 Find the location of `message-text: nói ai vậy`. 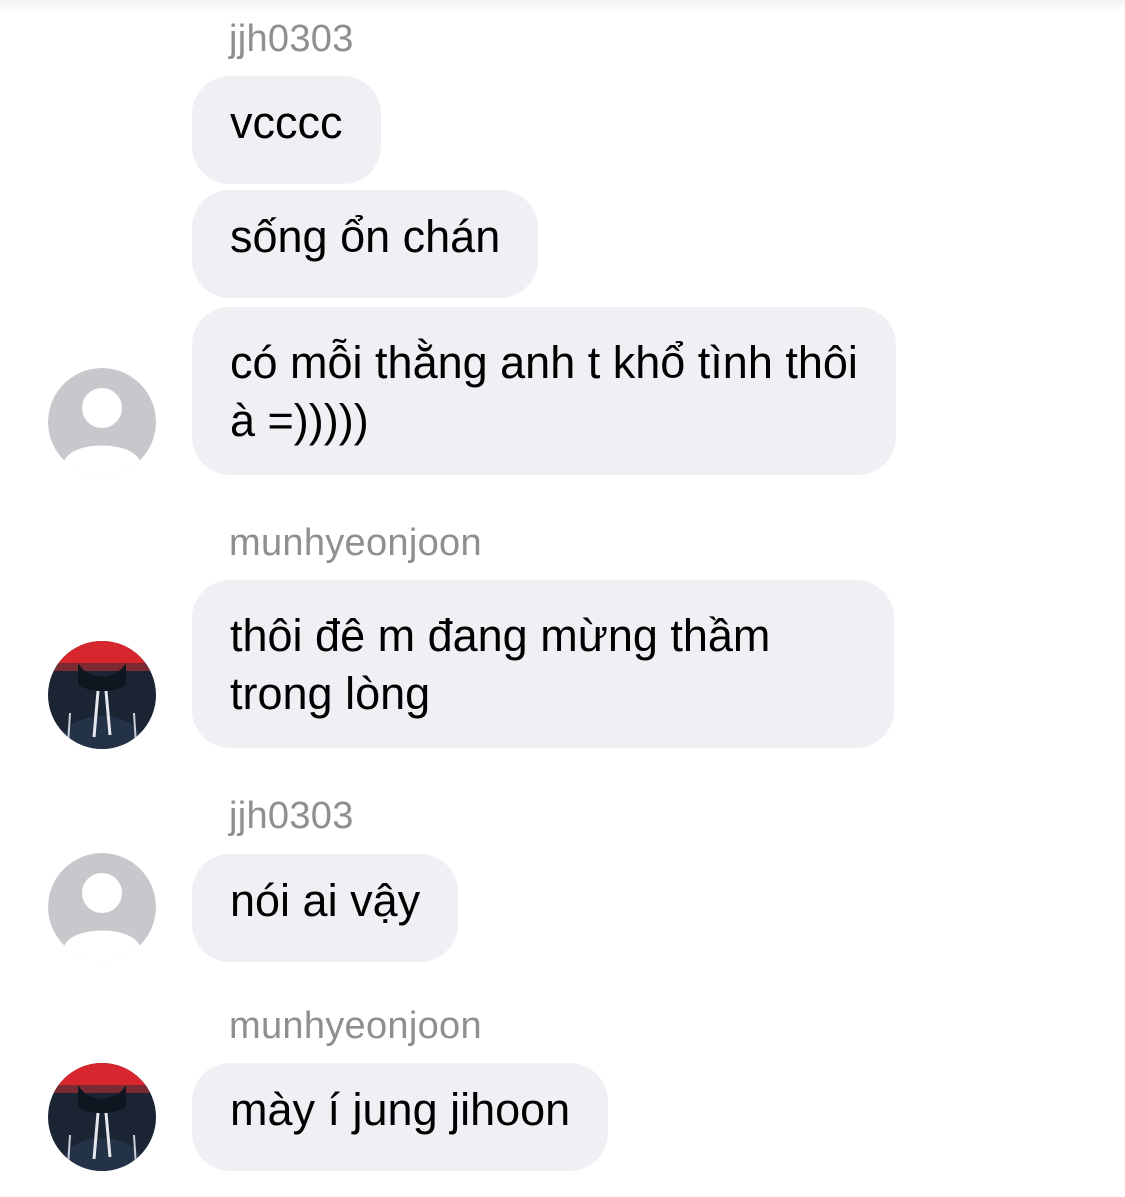

message-text: nói ai vậy is located at coordinates (325, 900).